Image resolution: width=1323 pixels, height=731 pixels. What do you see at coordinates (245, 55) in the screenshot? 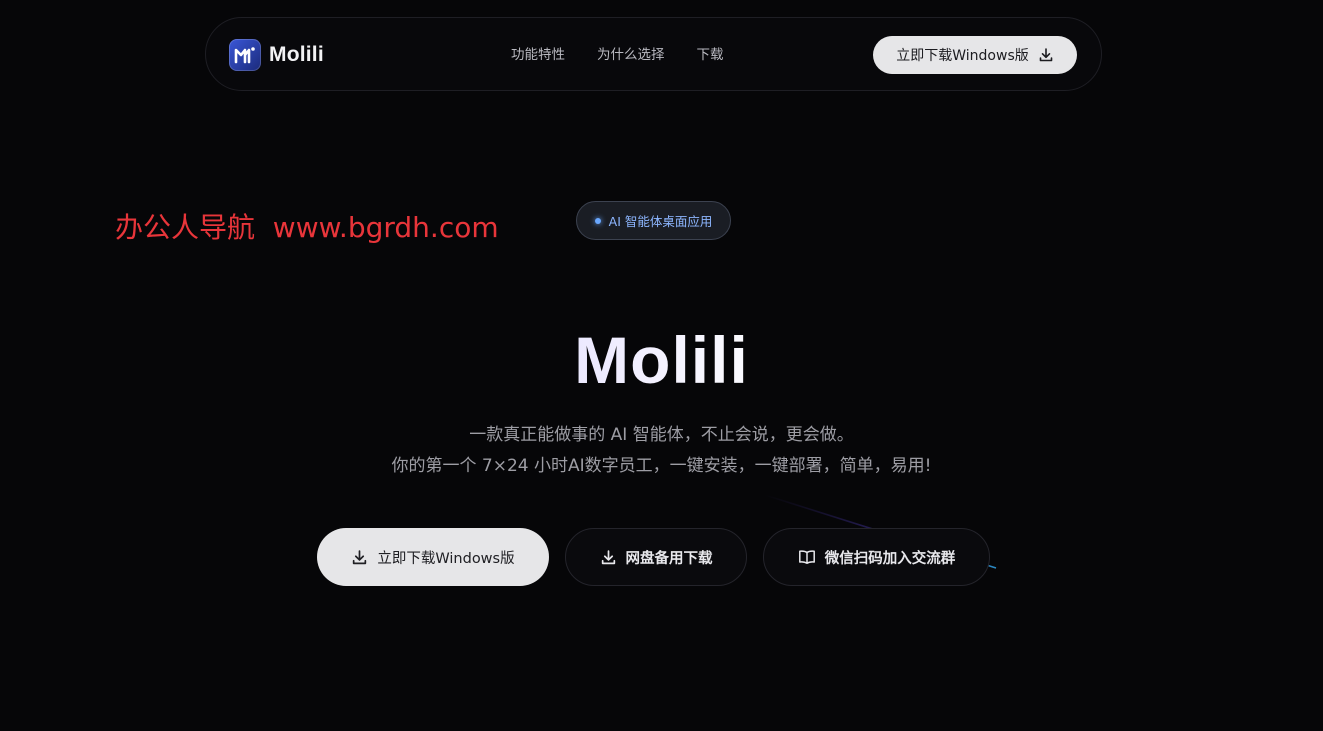
I see `molili-logo-icon` at bounding box center [245, 55].